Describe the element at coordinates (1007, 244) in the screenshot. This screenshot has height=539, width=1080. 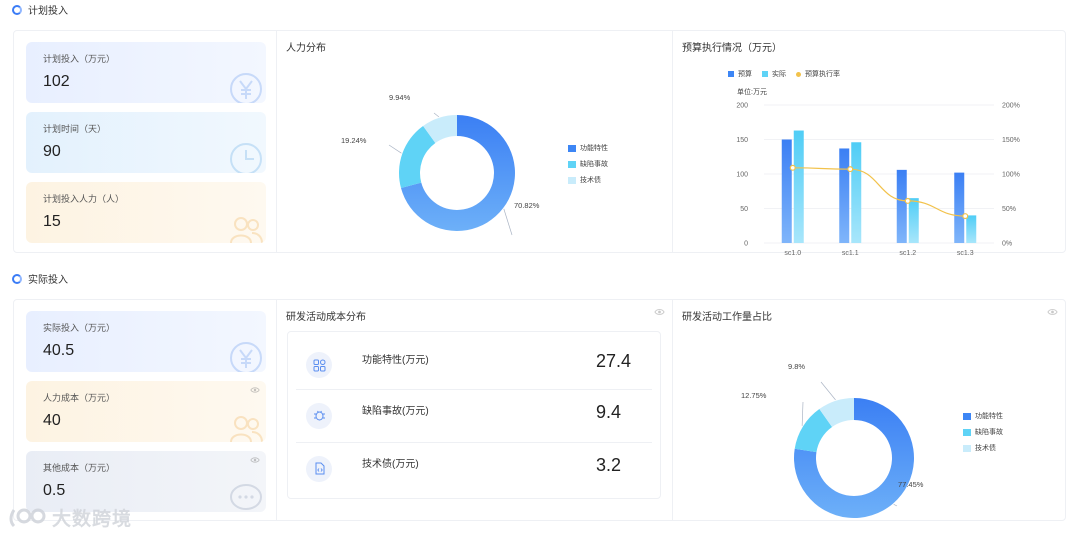
I see `y2-tick-label: 0%` at that location.